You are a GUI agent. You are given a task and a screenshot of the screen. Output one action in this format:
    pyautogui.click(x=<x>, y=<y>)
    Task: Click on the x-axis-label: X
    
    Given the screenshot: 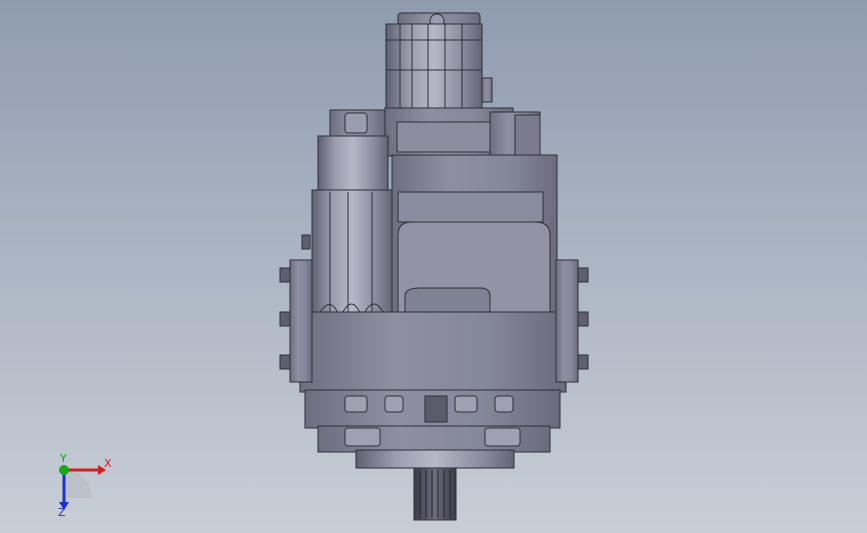 What is the action you would take?
    pyautogui.click(x=108, y=463)
    